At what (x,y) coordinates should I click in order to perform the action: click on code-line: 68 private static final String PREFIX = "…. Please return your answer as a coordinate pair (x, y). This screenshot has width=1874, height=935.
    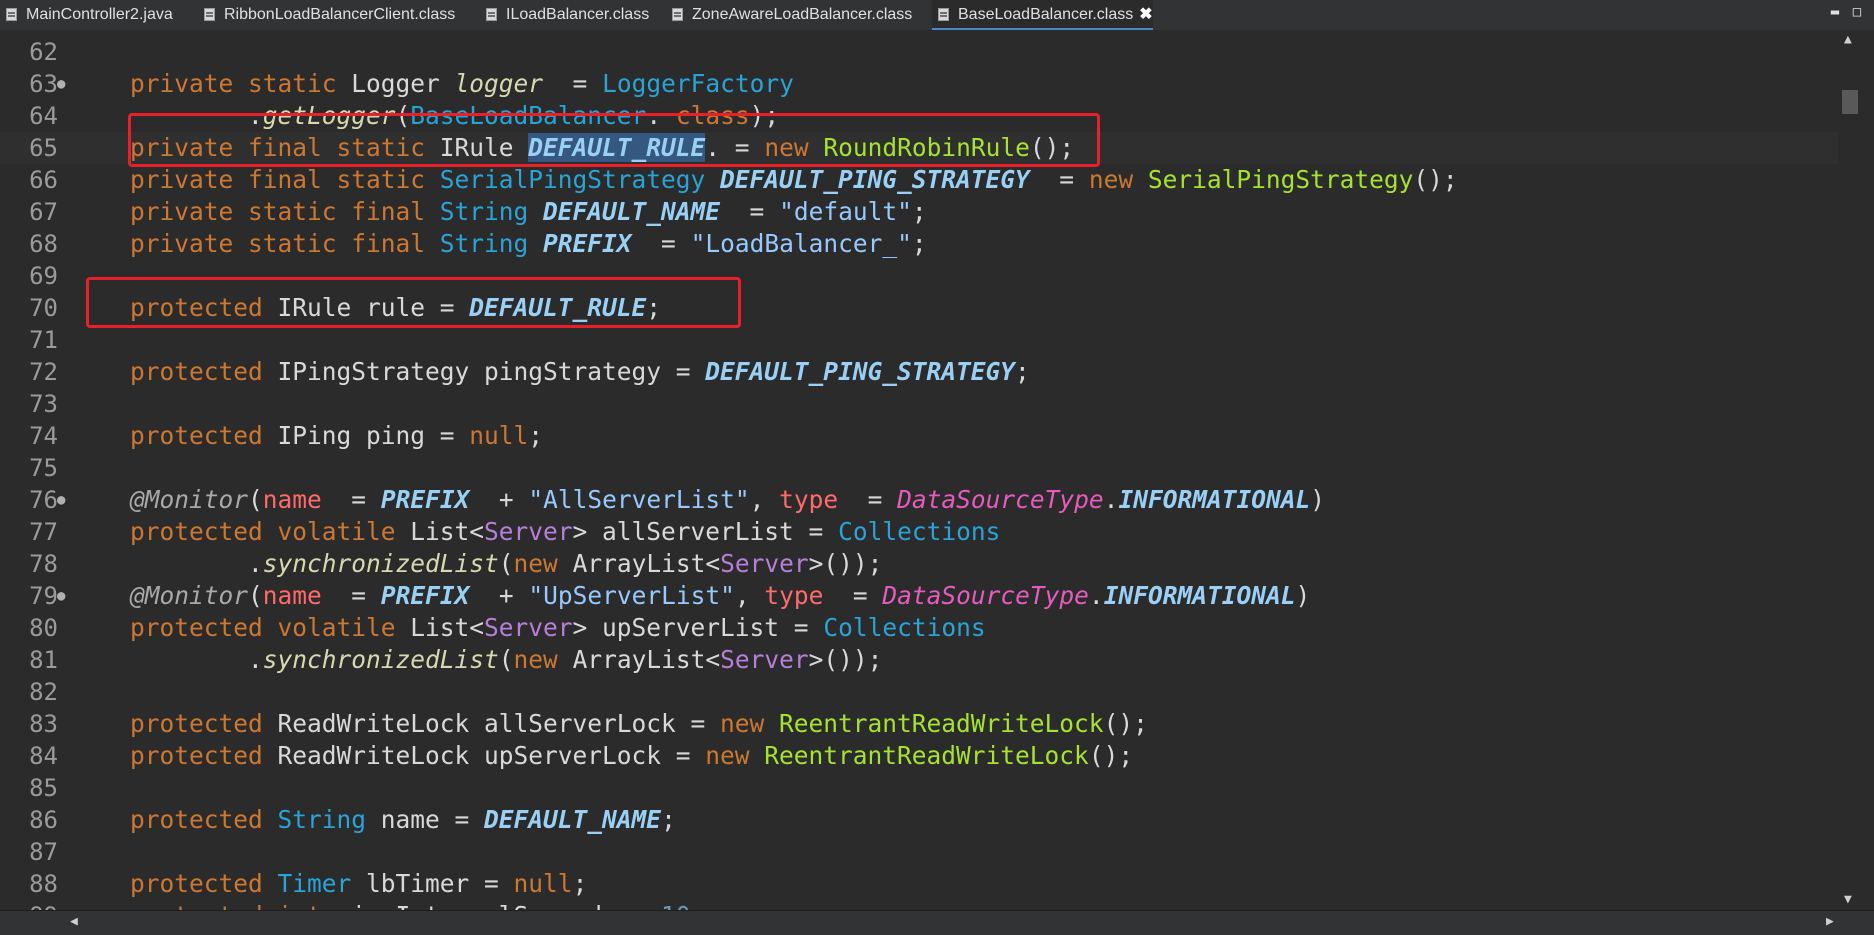
    Looking at the image, I should click on (919, 244).